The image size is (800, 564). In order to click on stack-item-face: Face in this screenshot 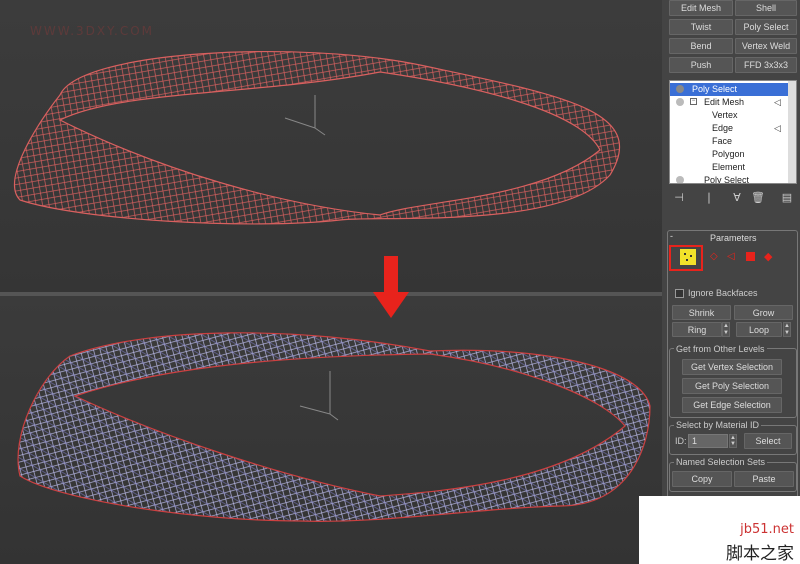, I will do `click(729, 141)`.